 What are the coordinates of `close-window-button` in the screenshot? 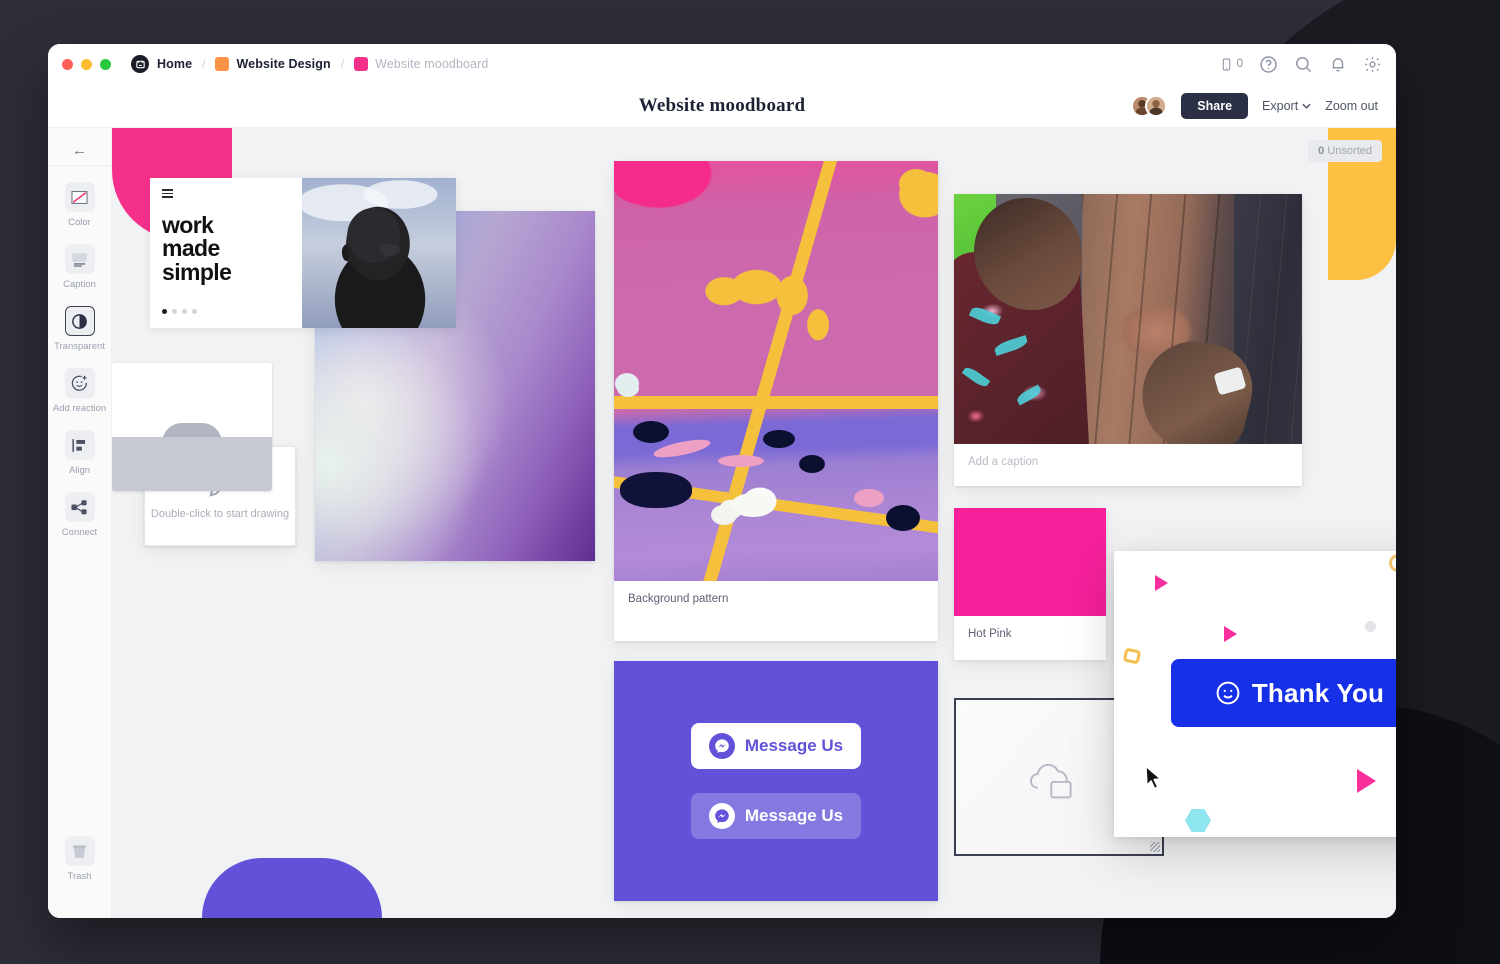 It's located at (67, 64).